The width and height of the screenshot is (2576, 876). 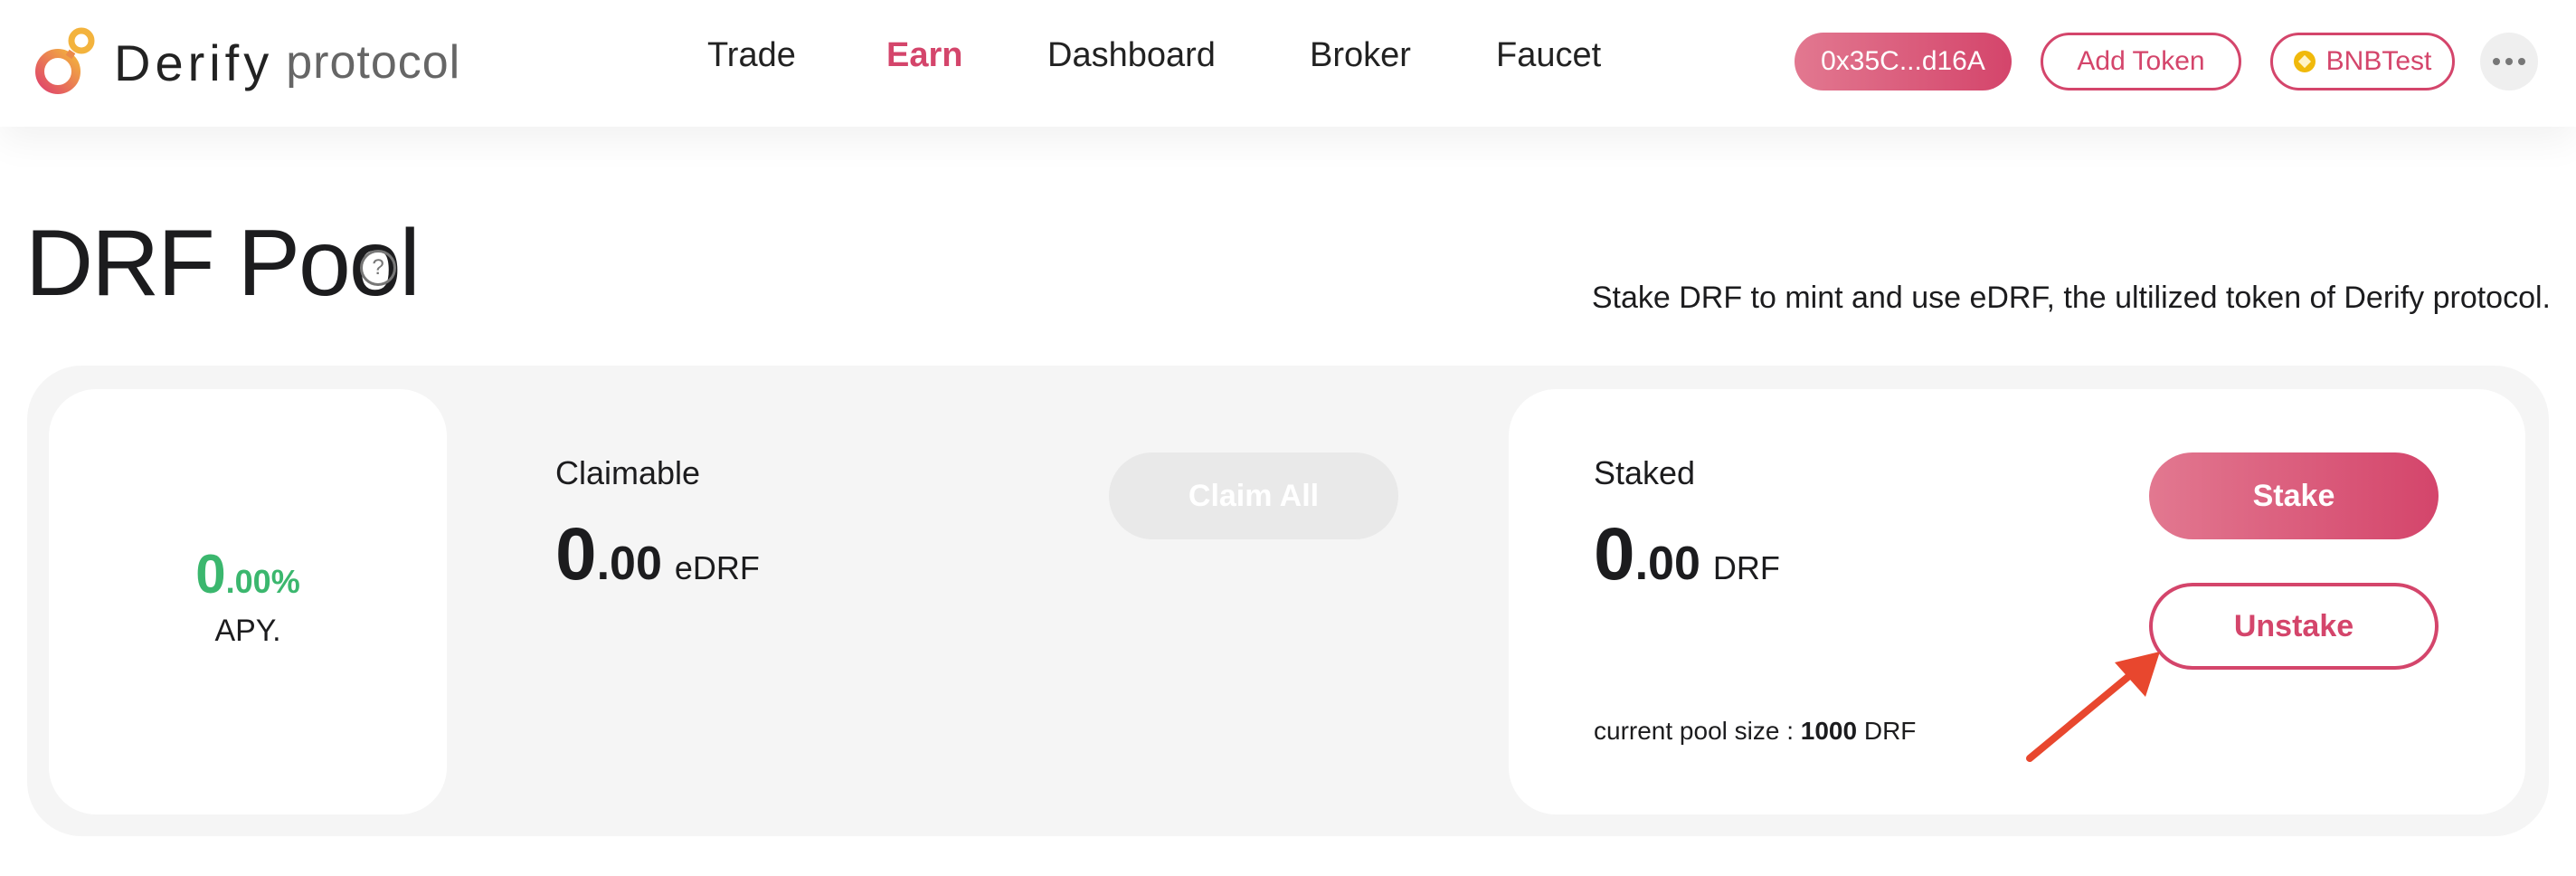 I want to click on stake-button: Stake, so click(x=2294, y=495).